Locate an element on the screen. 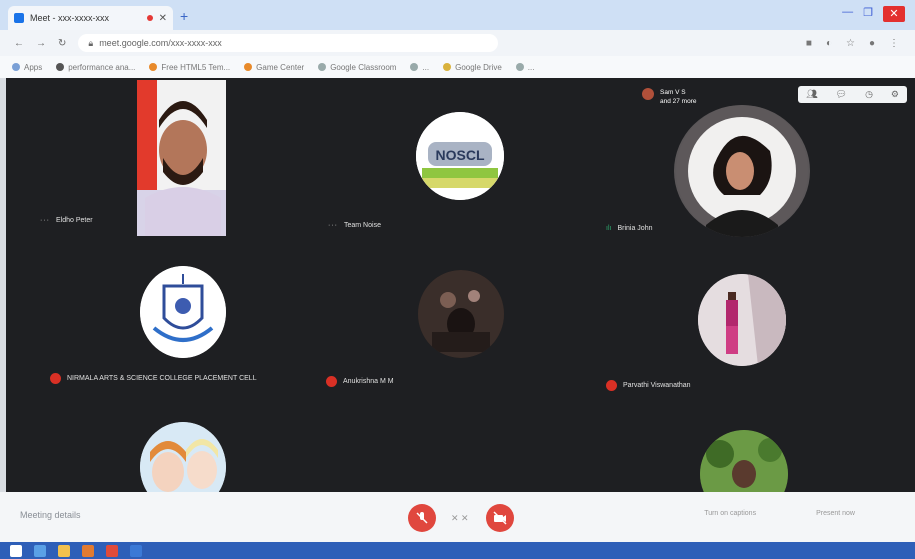 The height and width of the screenshot is (559, 915). toolbar-icons: ■ ◐ ☆ ● ⋮ is located at coordinates (852, 43).